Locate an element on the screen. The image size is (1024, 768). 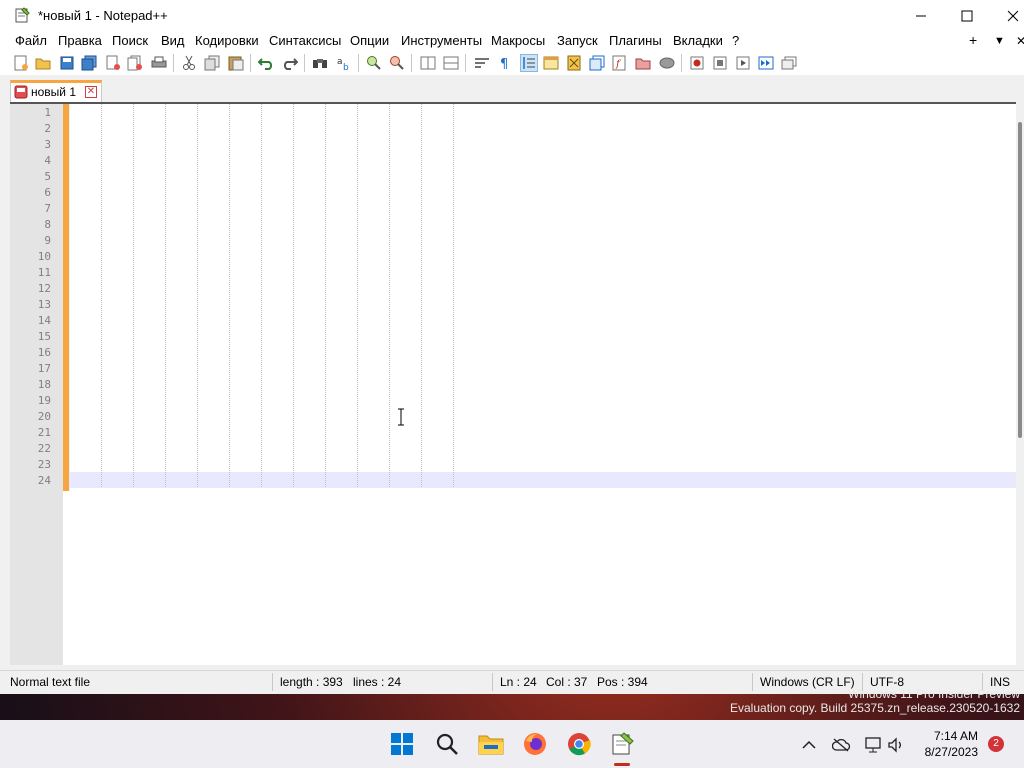
menu-edit: Правка is located at coordinates (80, 40).